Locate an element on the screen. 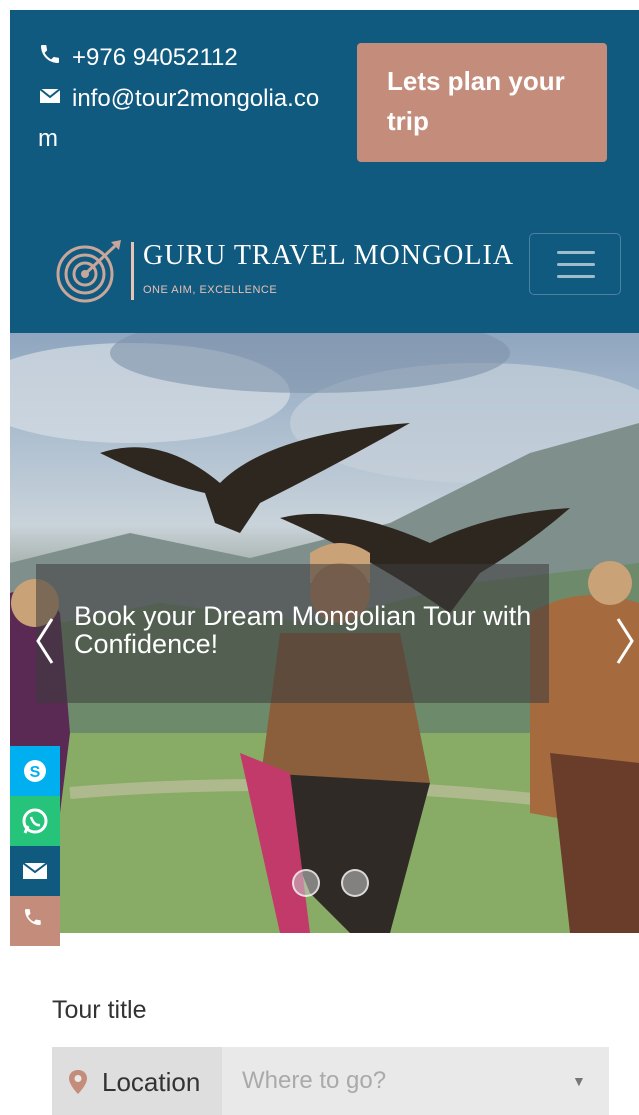 The height and width of the screenshot is (1115, 639). skype-icon: S is located at coordinates (35, 771).